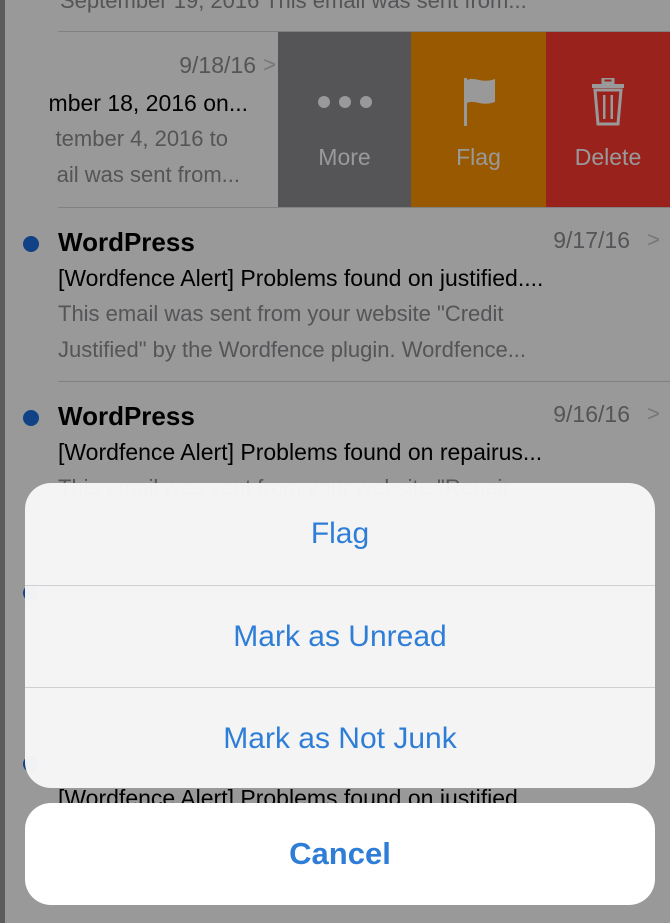 The image size is (670, 923). What do you see at coordinates (340, 534) in the screenshot?
I see `flag-option-button: Flag` at bounding box center [340, 534].